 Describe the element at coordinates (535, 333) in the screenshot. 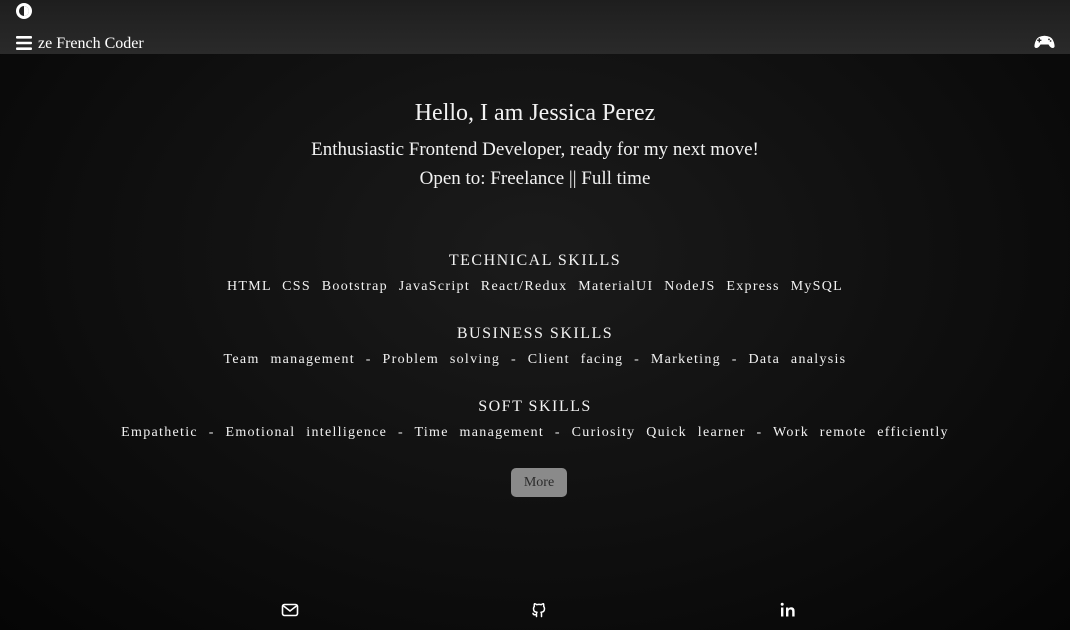

I see `business-skills-heading: BUSINESS SKILLS` at that location.